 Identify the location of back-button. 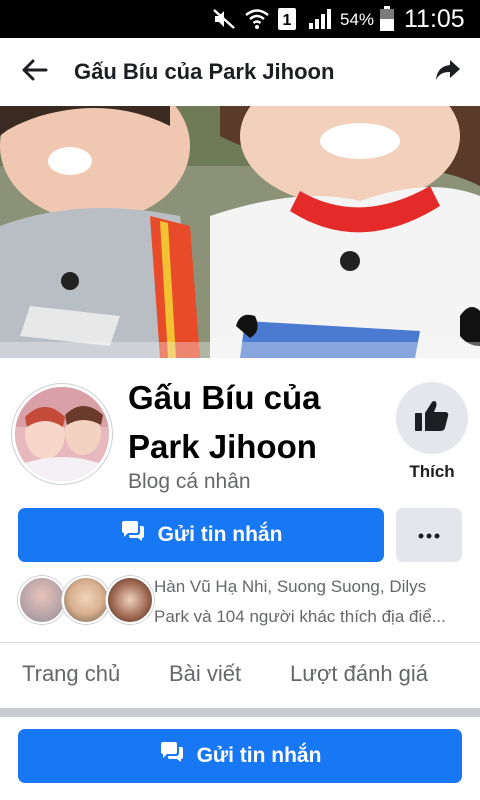
(34, 72).